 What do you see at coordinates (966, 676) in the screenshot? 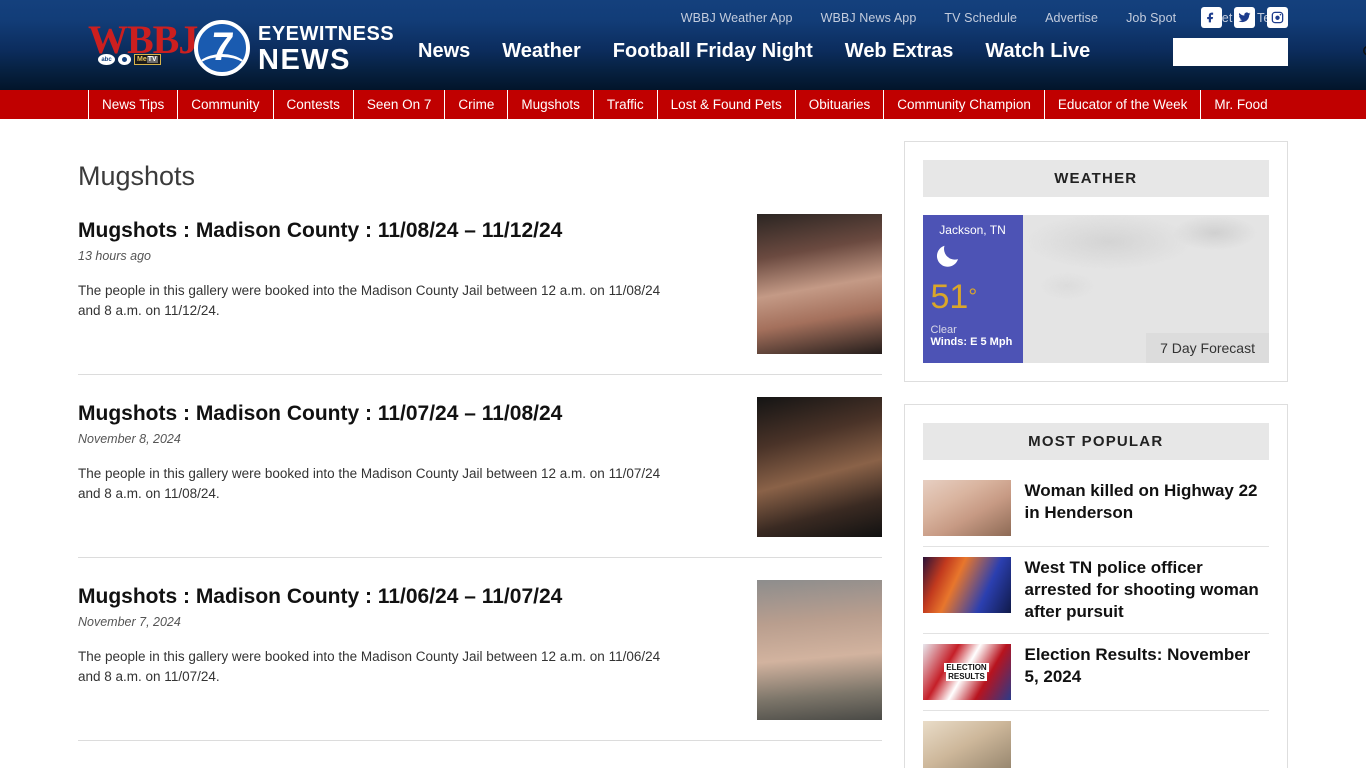
I see `election-badge-line2: RESULTS` at bounding box center [966, 676].